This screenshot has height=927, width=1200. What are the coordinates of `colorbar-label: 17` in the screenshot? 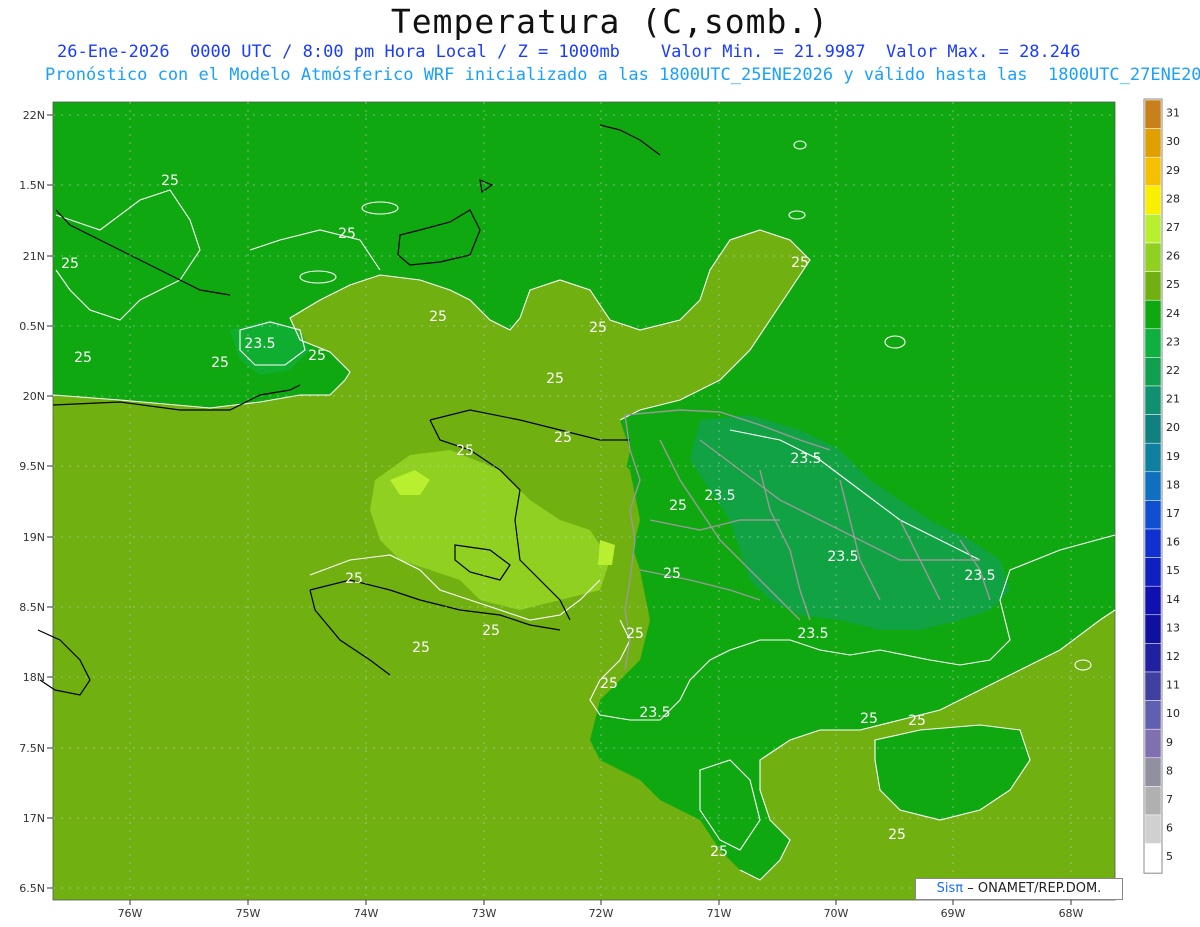 It's located at (1173, 513).